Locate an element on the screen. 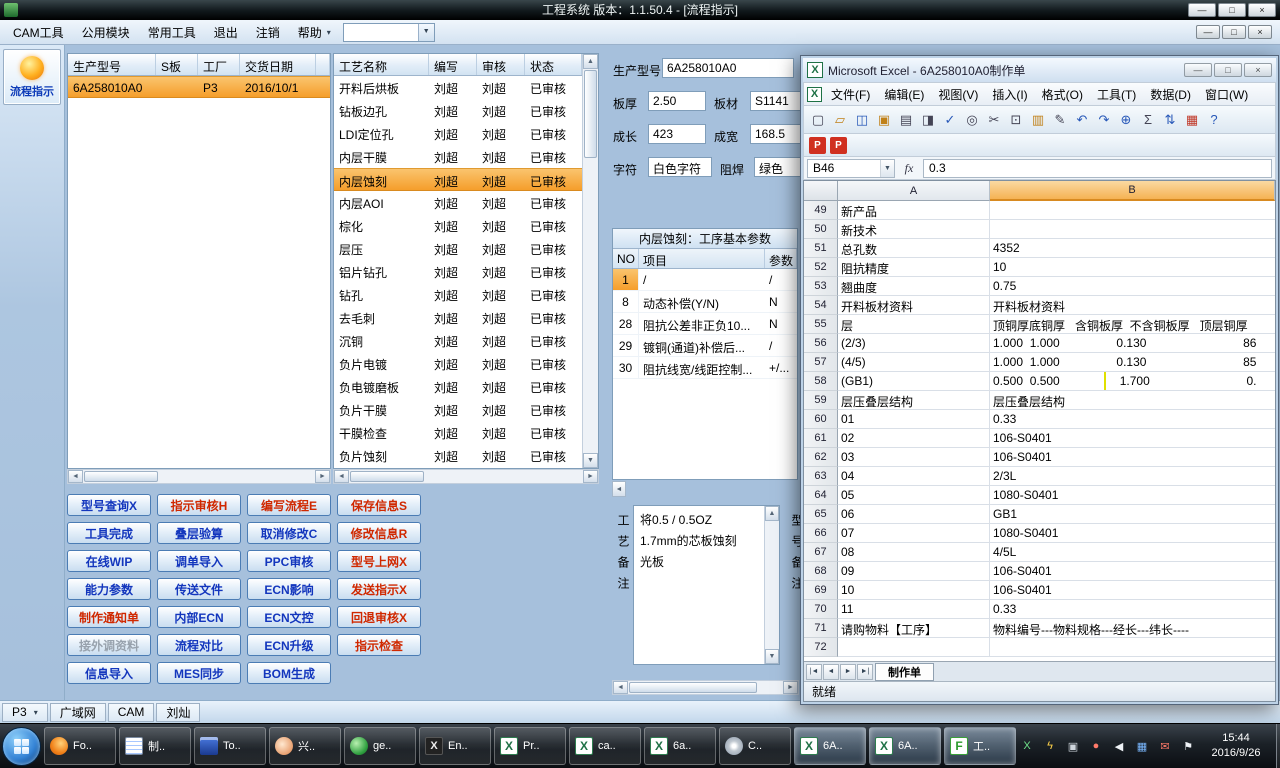 This screenshot has height=768, width=1280. row-number: 61 is located at coordinates (821, 438).